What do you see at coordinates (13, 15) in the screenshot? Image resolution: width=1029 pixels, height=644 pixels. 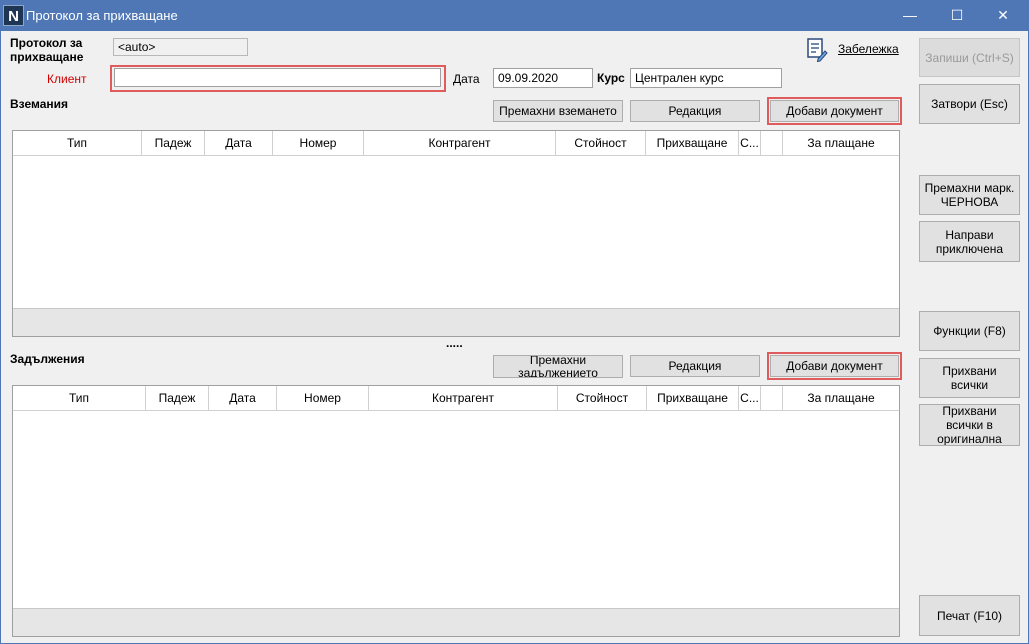 I see `app-logo-icon: N` at bounding box center [13, 15].